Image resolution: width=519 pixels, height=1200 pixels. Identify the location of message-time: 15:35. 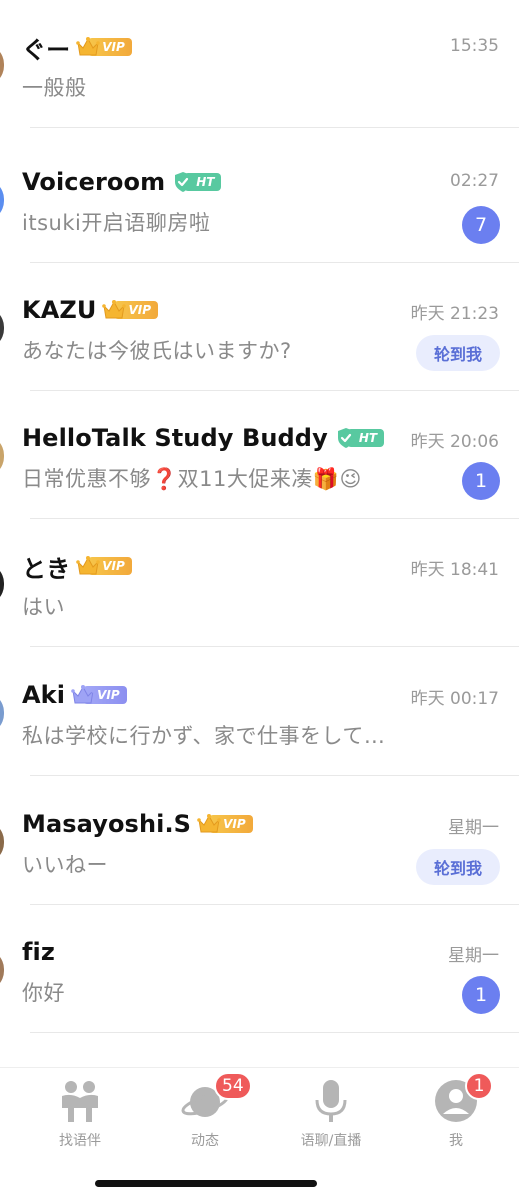
(474, 46).